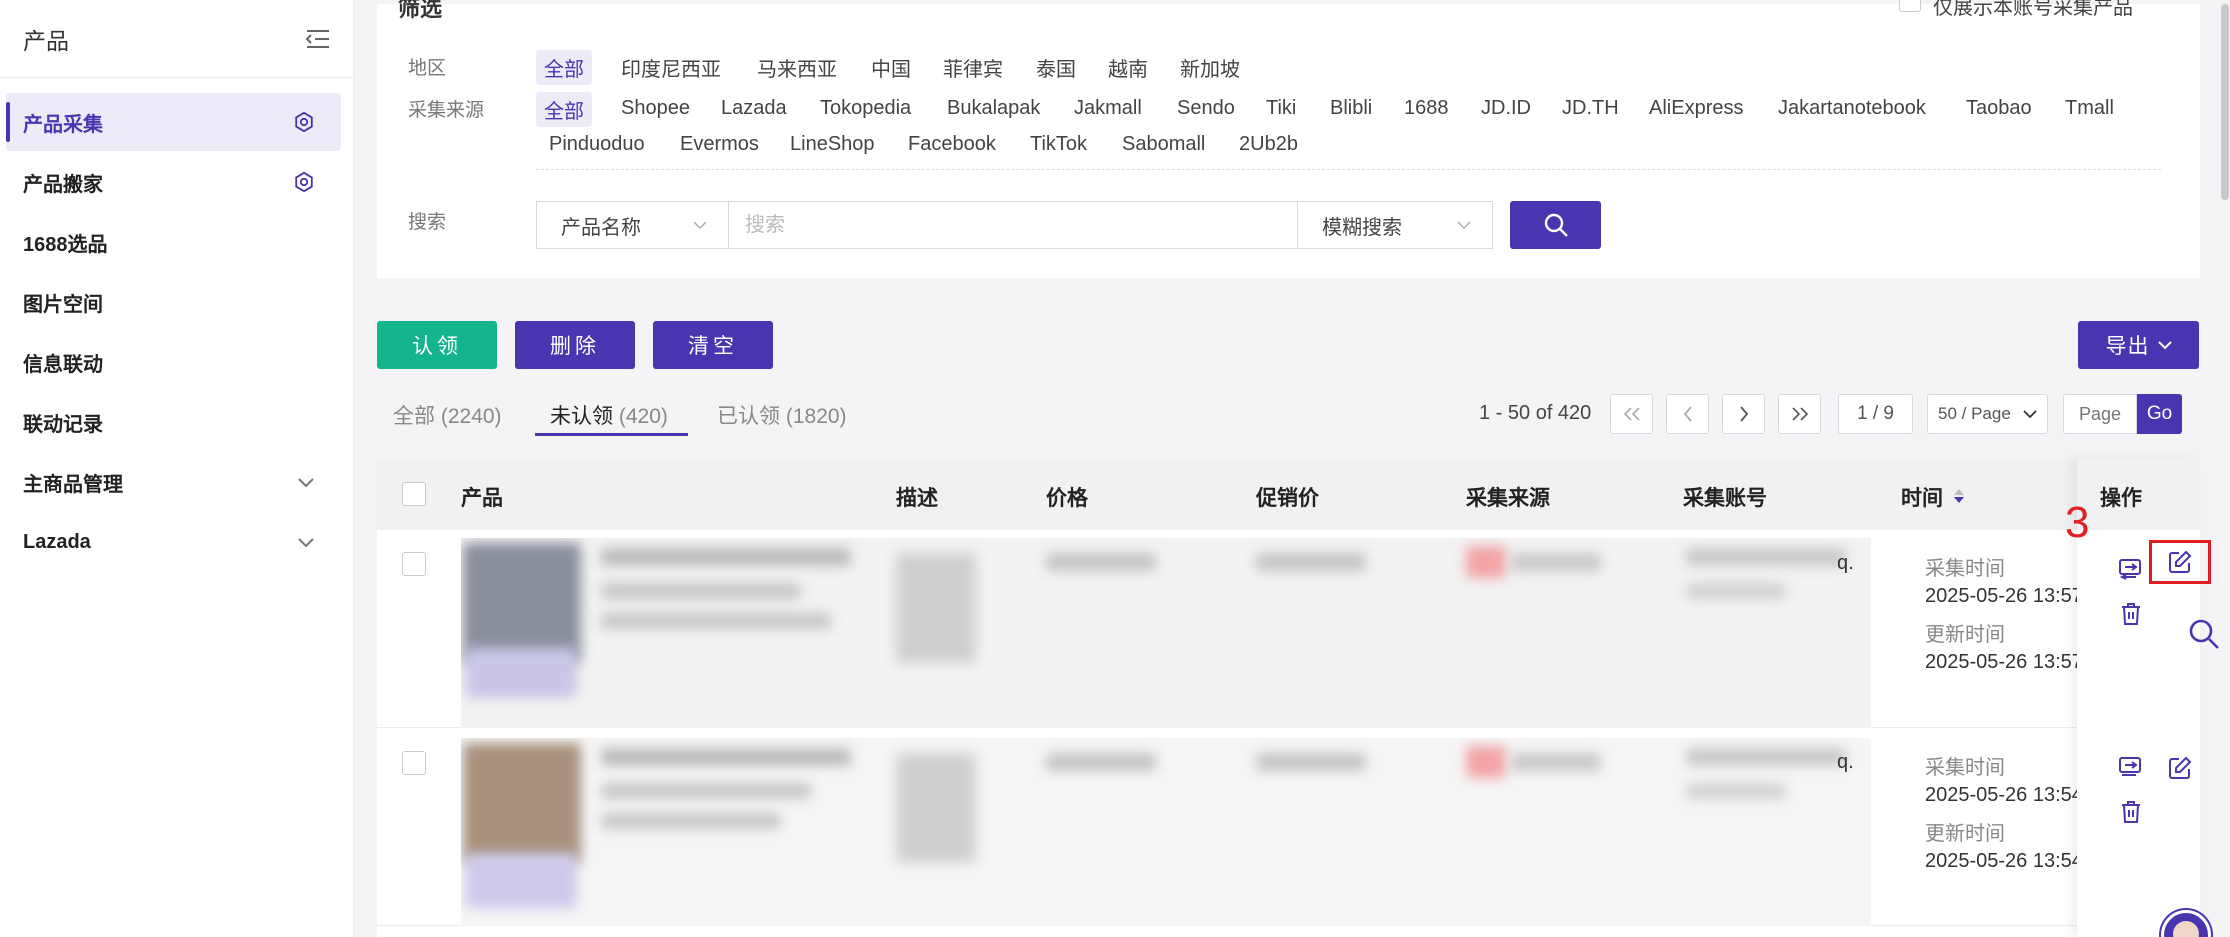  What do you see at coordinates (2138, 345) in the screenshot?
I see `export-button: 导出` at bounding box center [2138, 345].